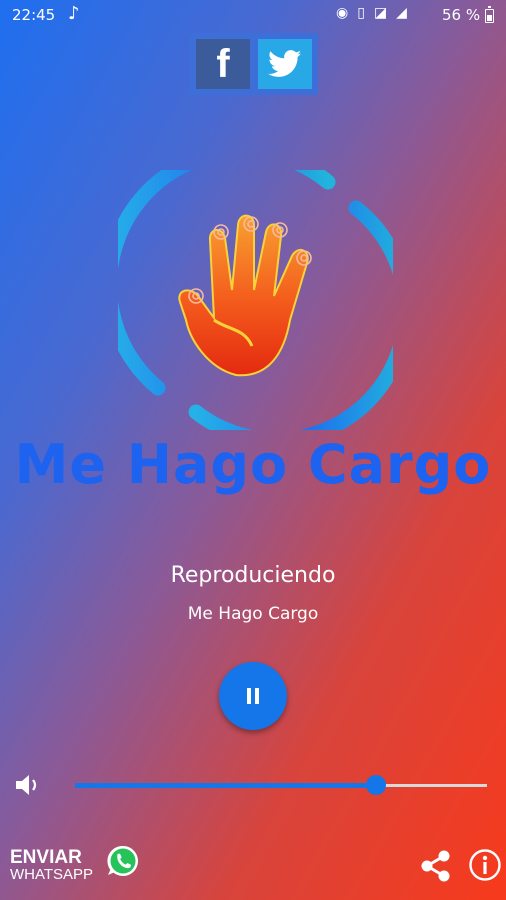 Image resolution: width=506 pixels, height=900 pixels. I want to click on twitter-button, so click(285, 64).